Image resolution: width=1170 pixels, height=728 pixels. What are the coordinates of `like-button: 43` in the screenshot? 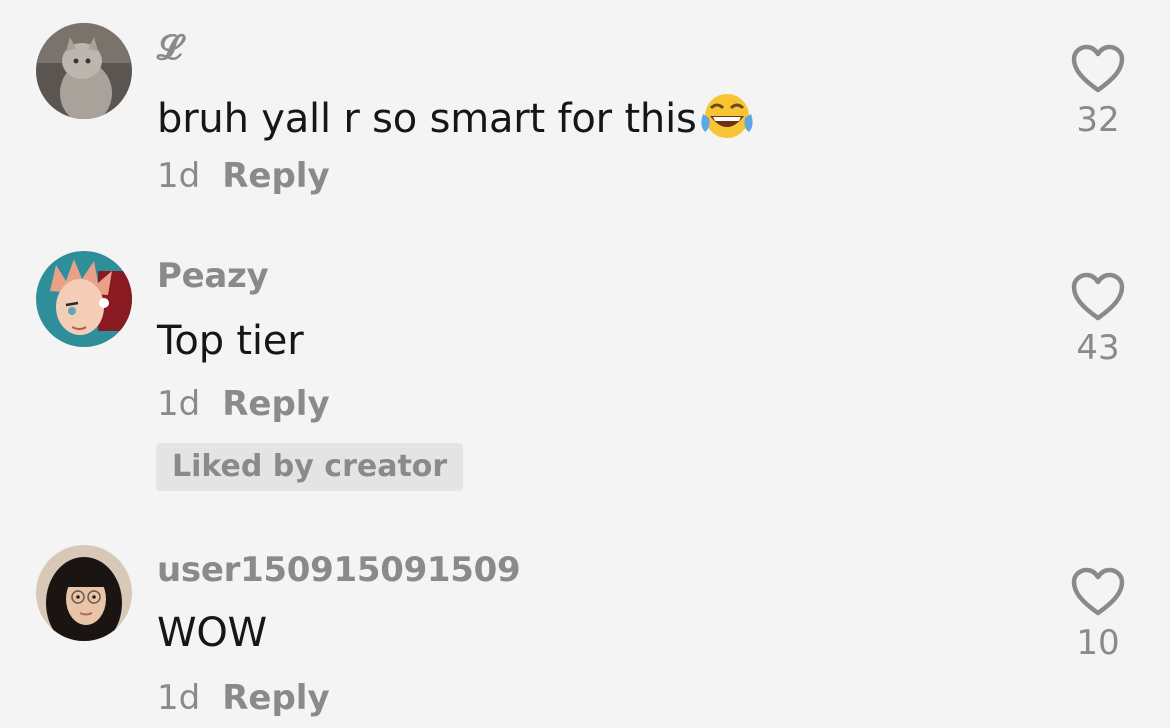 It's located at (1098, 320).